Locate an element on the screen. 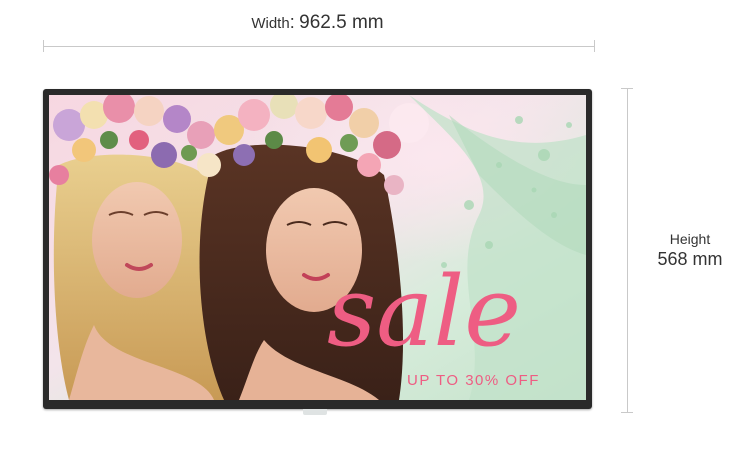 This screenshot has height=452, width=740. sale-subline: UP TO 30% OFF is located at coordinates (473, 380).